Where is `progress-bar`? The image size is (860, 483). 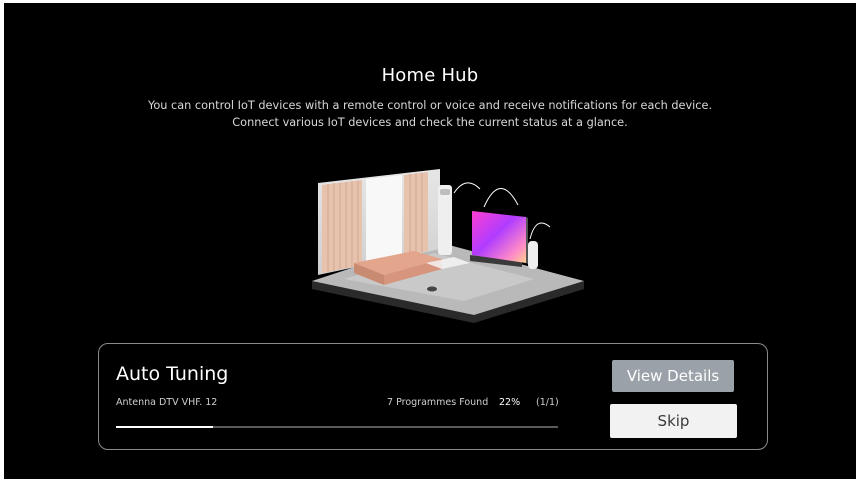 progress-bar is located at coordinates (337, 427).